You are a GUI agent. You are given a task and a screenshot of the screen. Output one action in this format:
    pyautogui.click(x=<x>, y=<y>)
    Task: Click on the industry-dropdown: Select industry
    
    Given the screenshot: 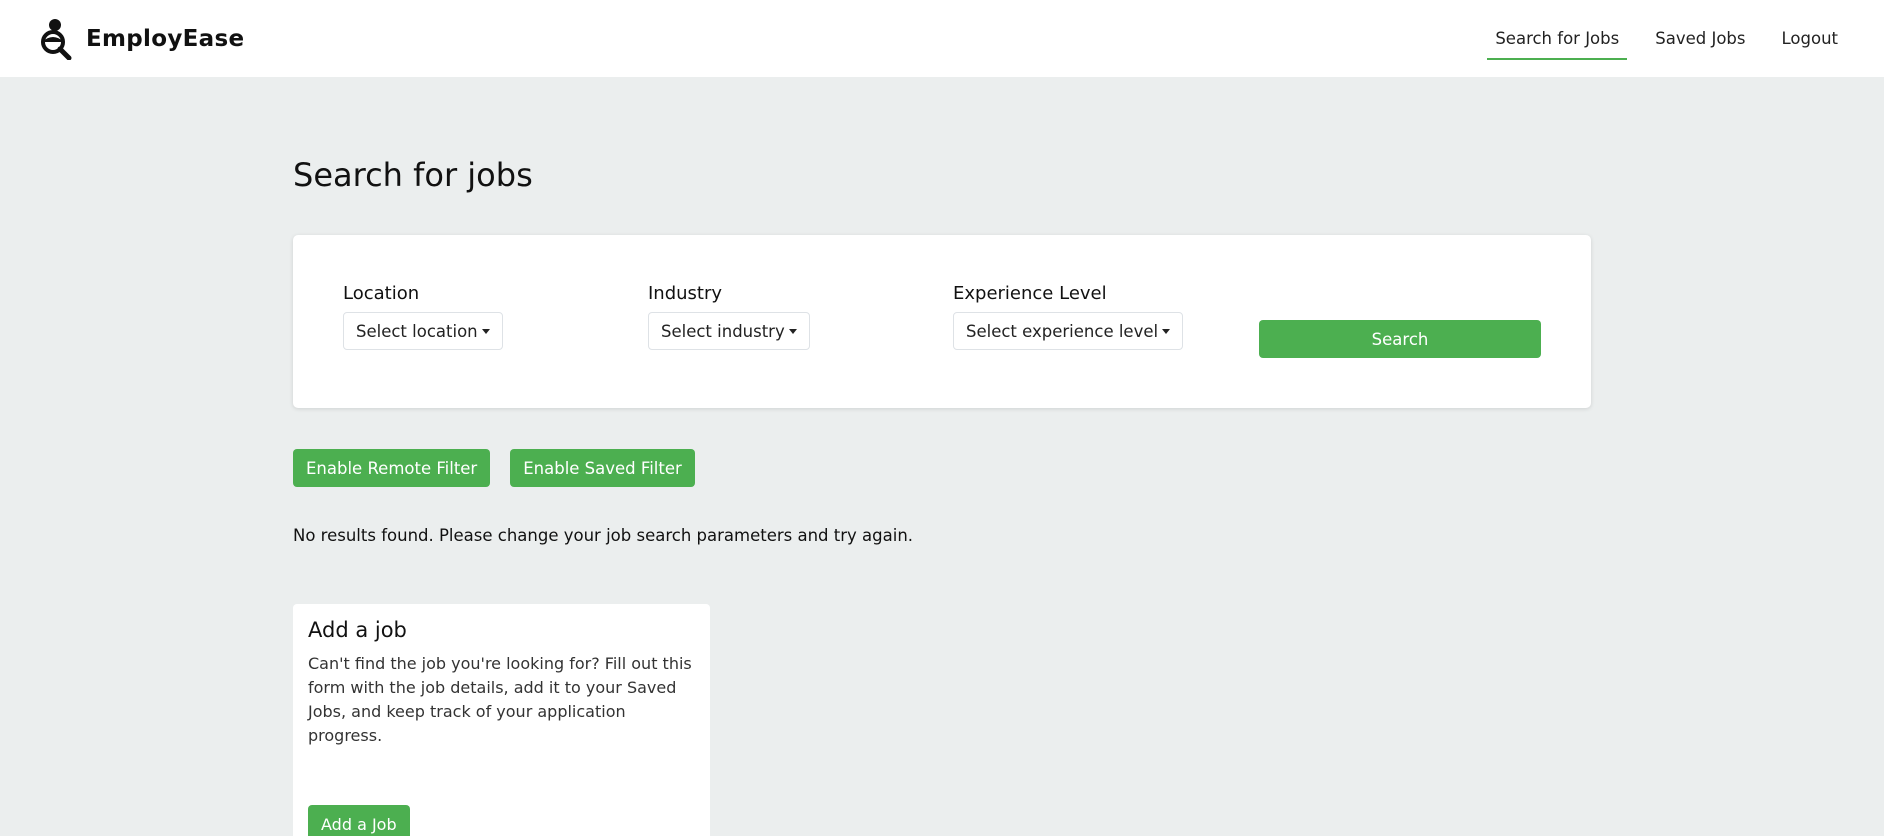 What is the action you would take?
    pyautogui.click(x=729, y=331)
    